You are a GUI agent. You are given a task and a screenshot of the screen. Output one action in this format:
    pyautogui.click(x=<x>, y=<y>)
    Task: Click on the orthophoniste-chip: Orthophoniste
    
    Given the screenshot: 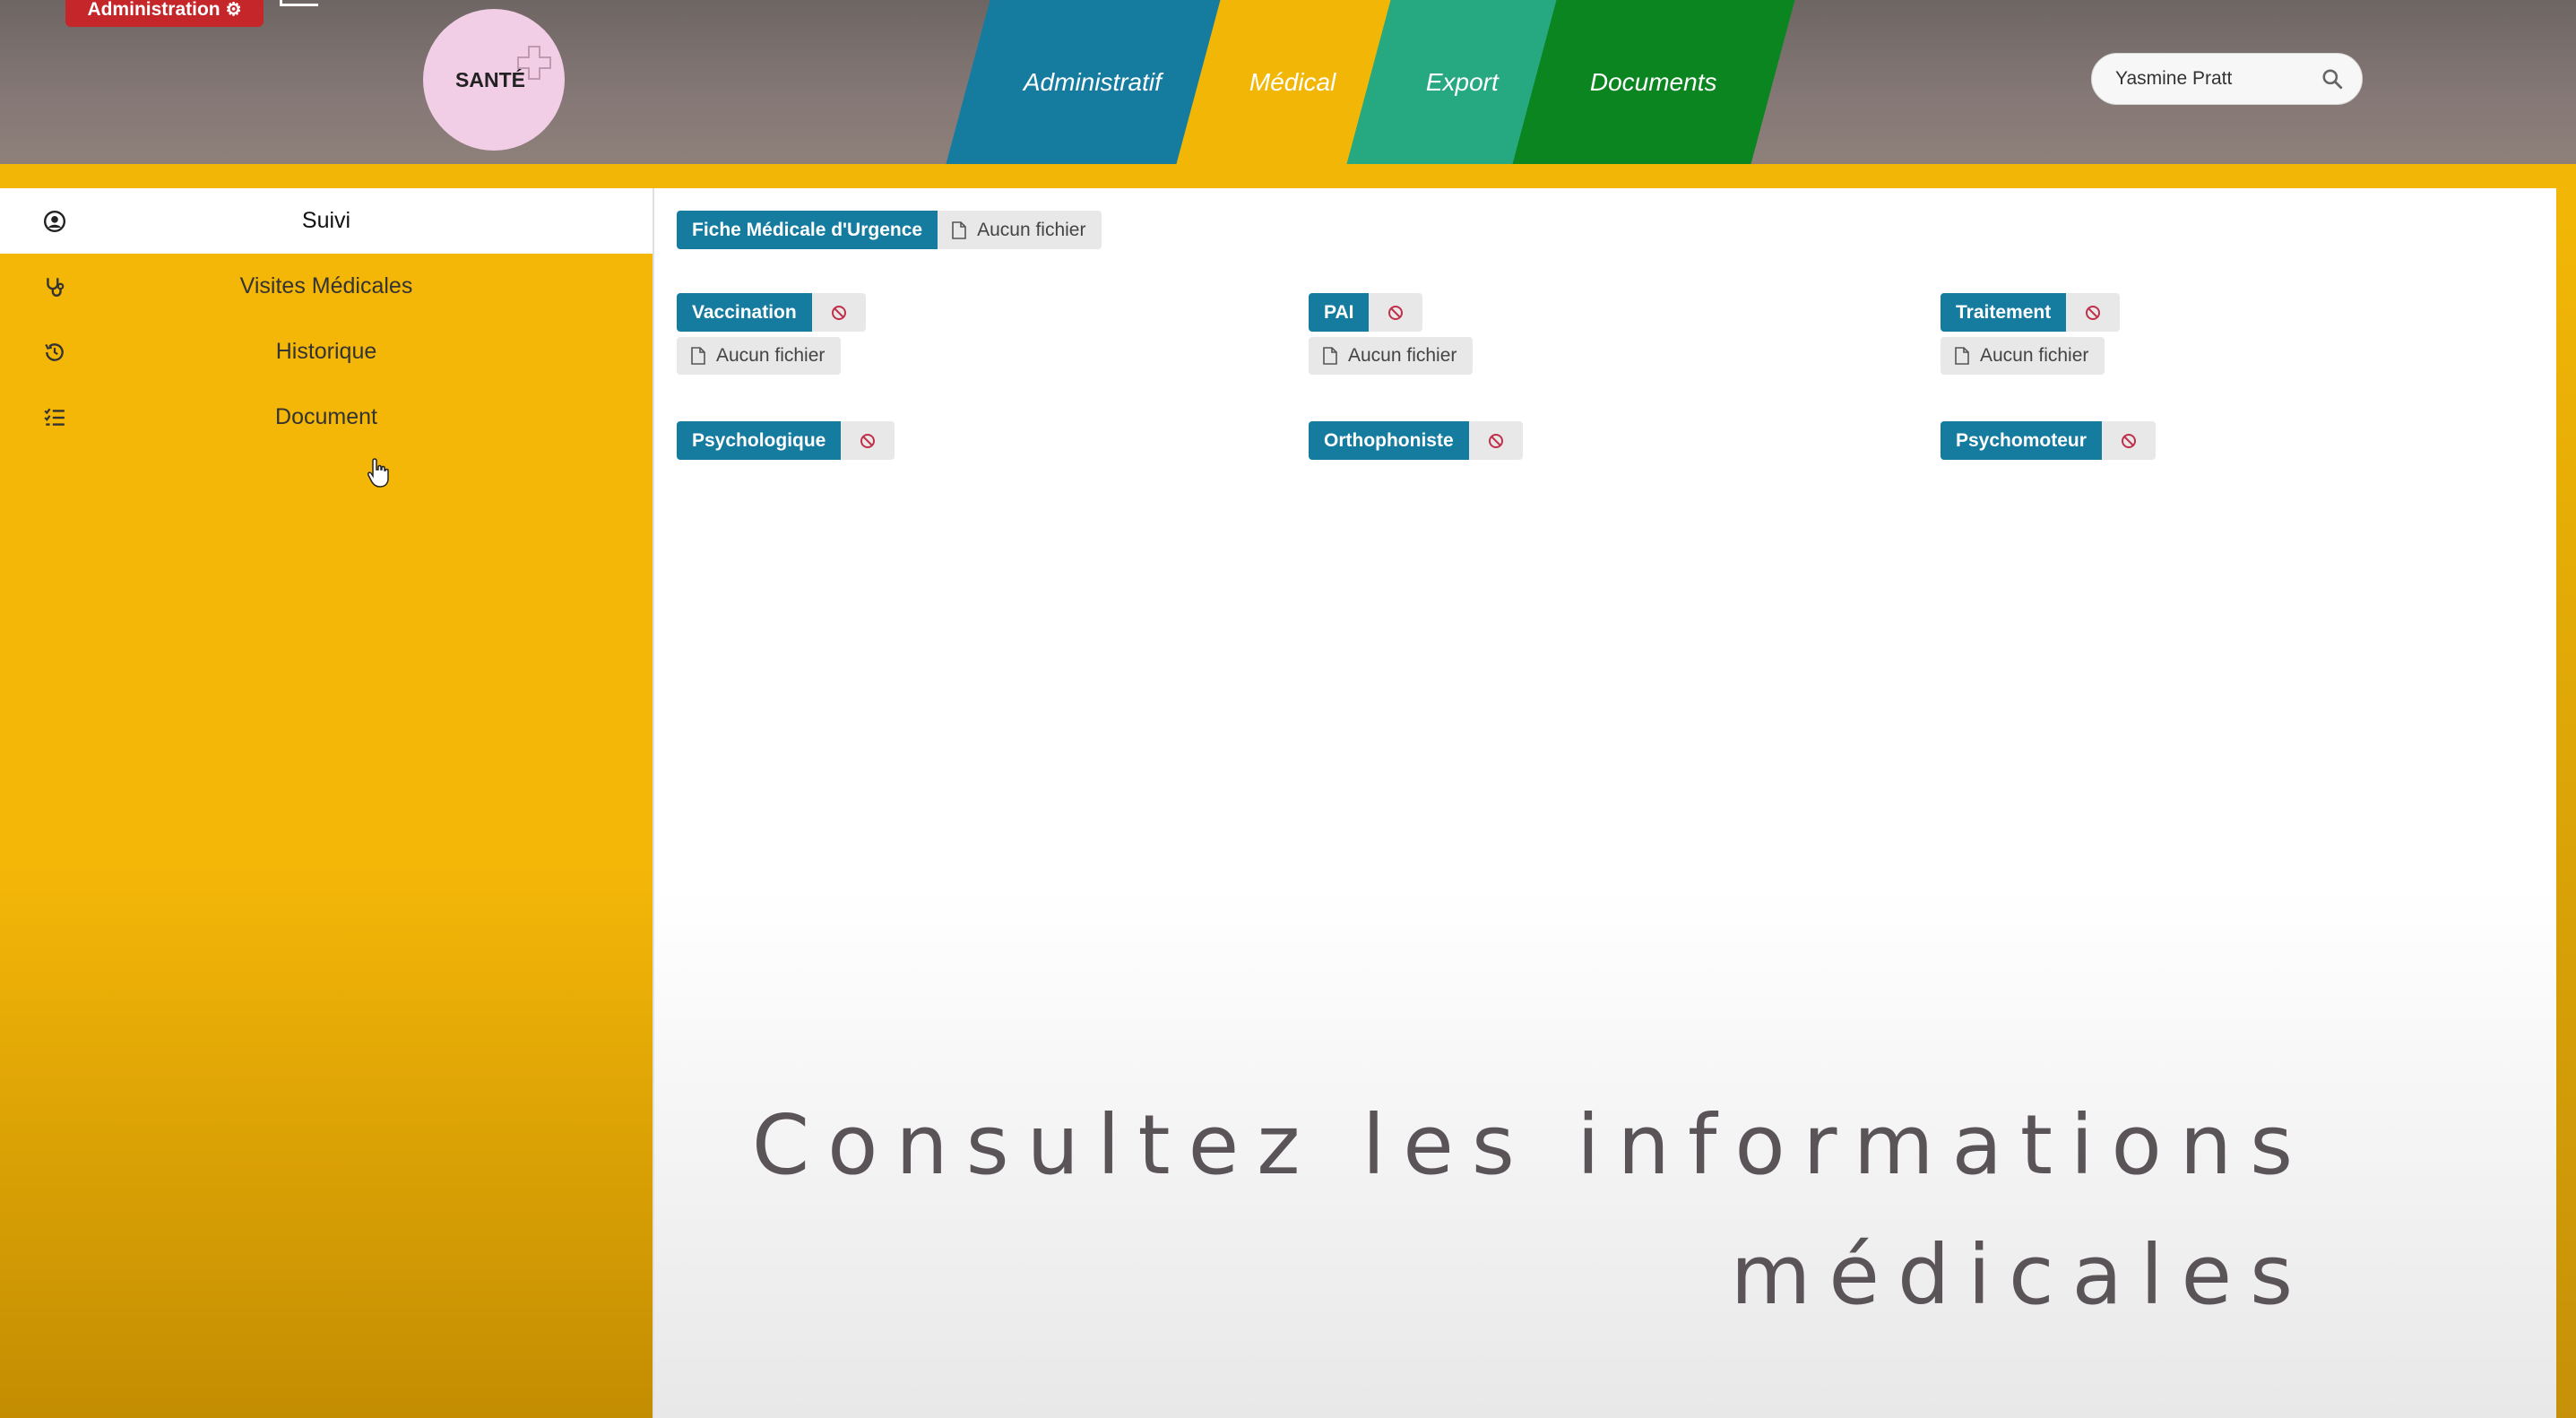 What is the action you would take?
    pyautogui.click(x=1416, y=441)
    